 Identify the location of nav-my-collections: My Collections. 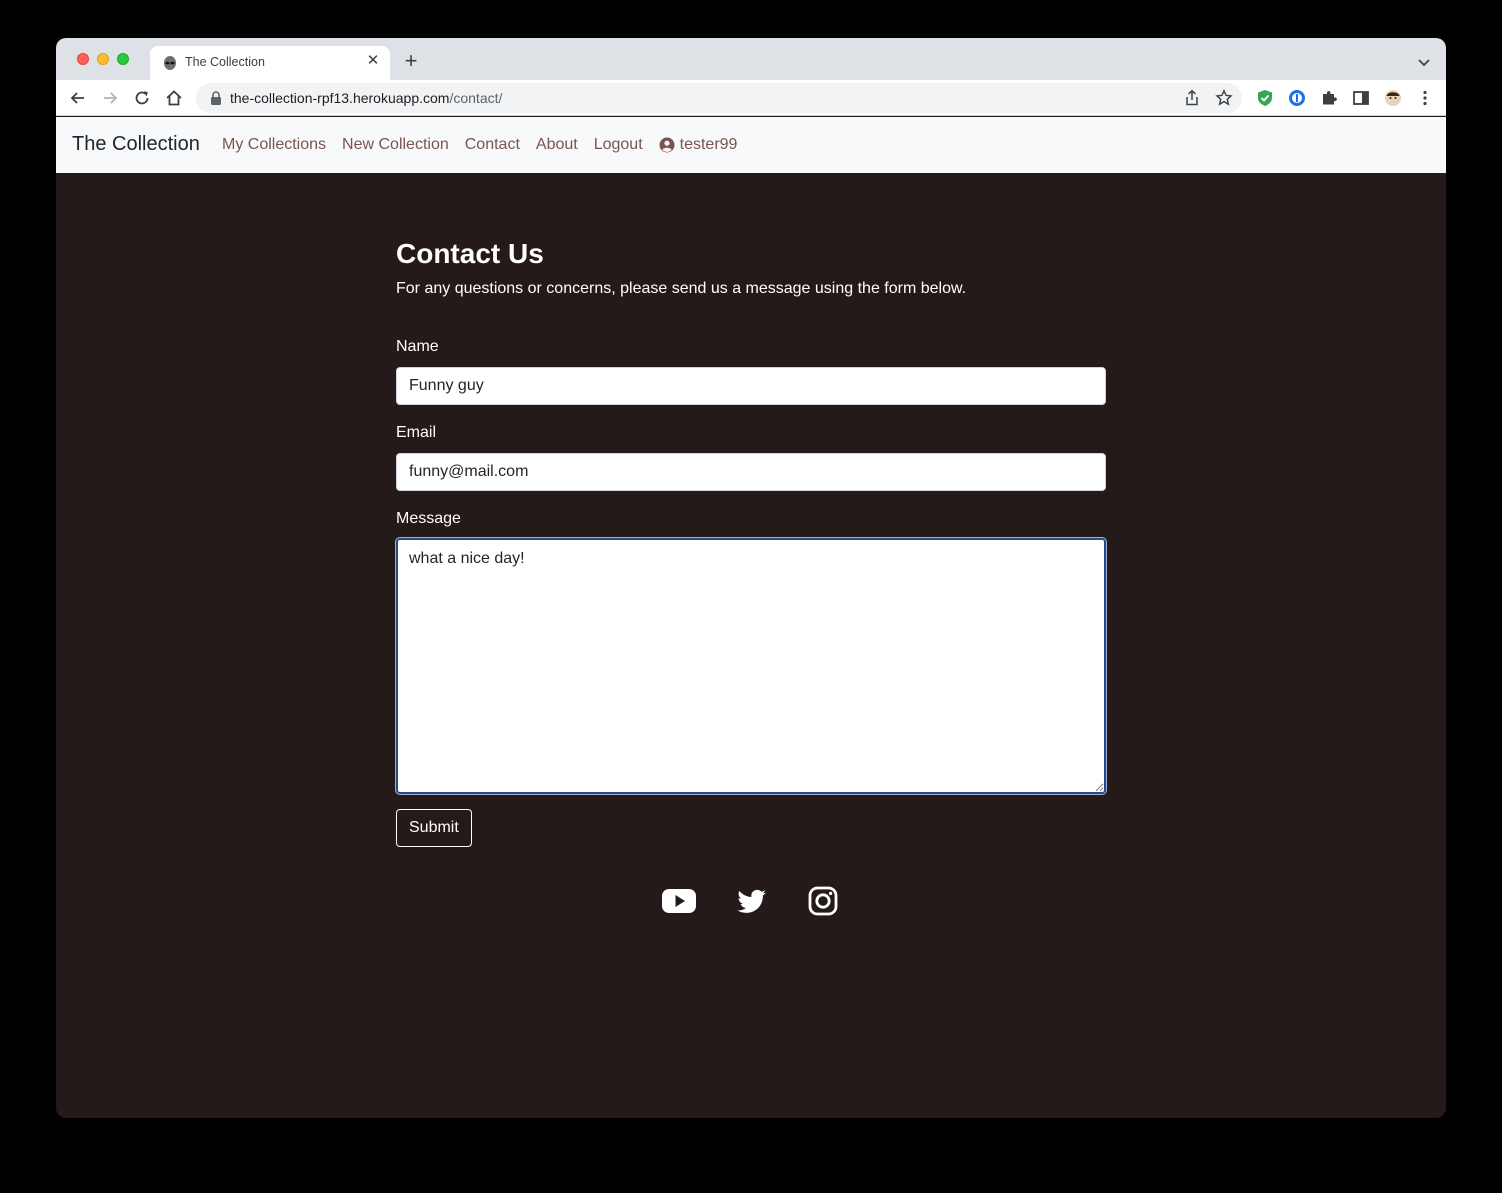
(274, 145).